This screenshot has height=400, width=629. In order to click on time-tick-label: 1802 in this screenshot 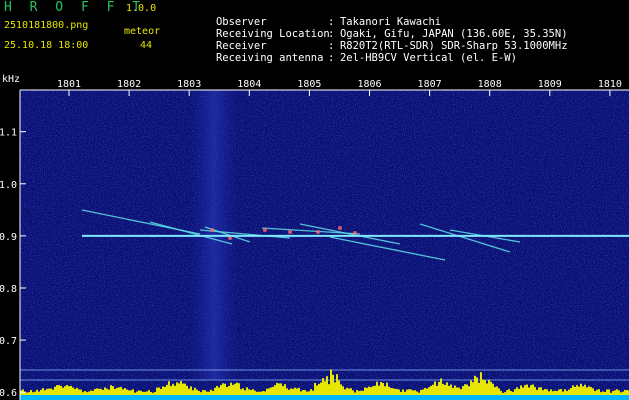, I will do `click(129, 84)`.